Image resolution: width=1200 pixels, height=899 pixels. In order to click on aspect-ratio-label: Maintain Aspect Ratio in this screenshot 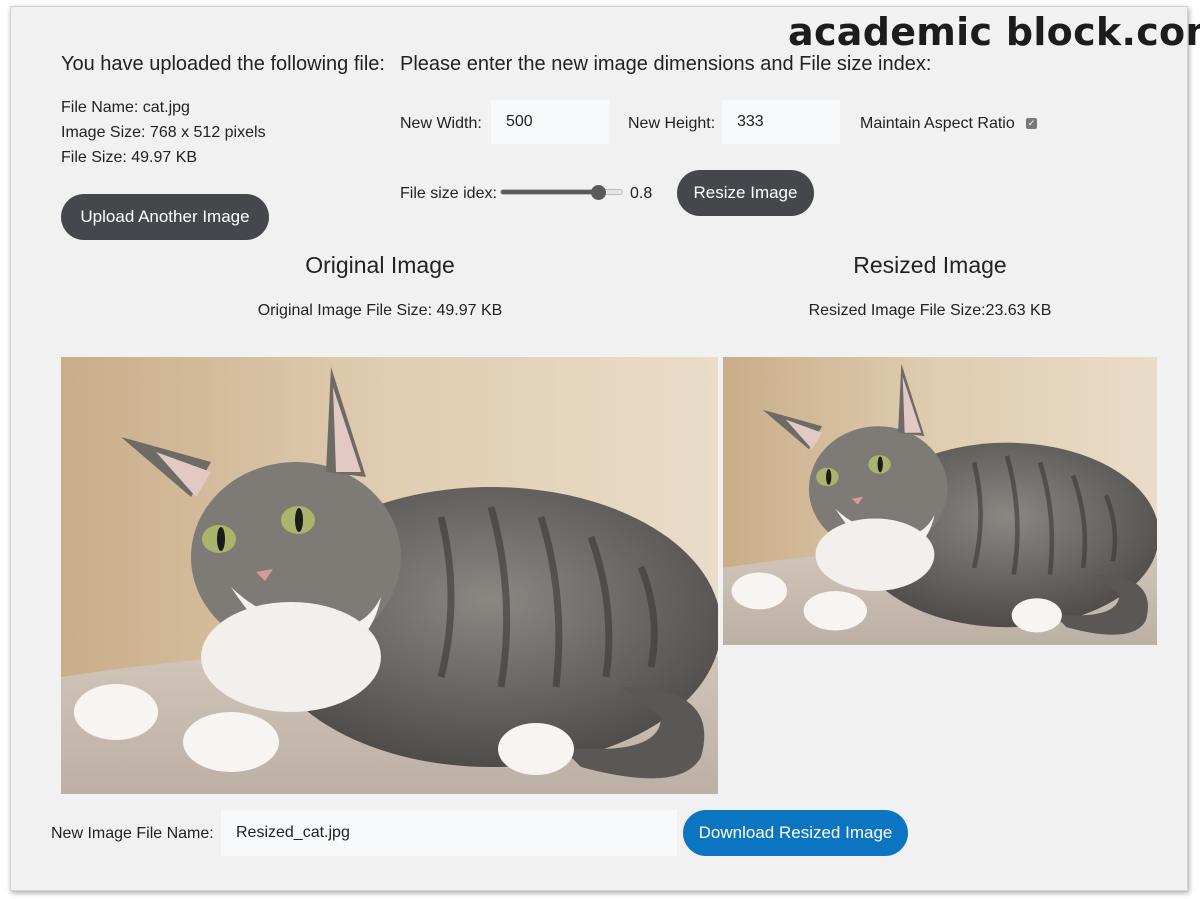, I will do `click(937, 123)`.